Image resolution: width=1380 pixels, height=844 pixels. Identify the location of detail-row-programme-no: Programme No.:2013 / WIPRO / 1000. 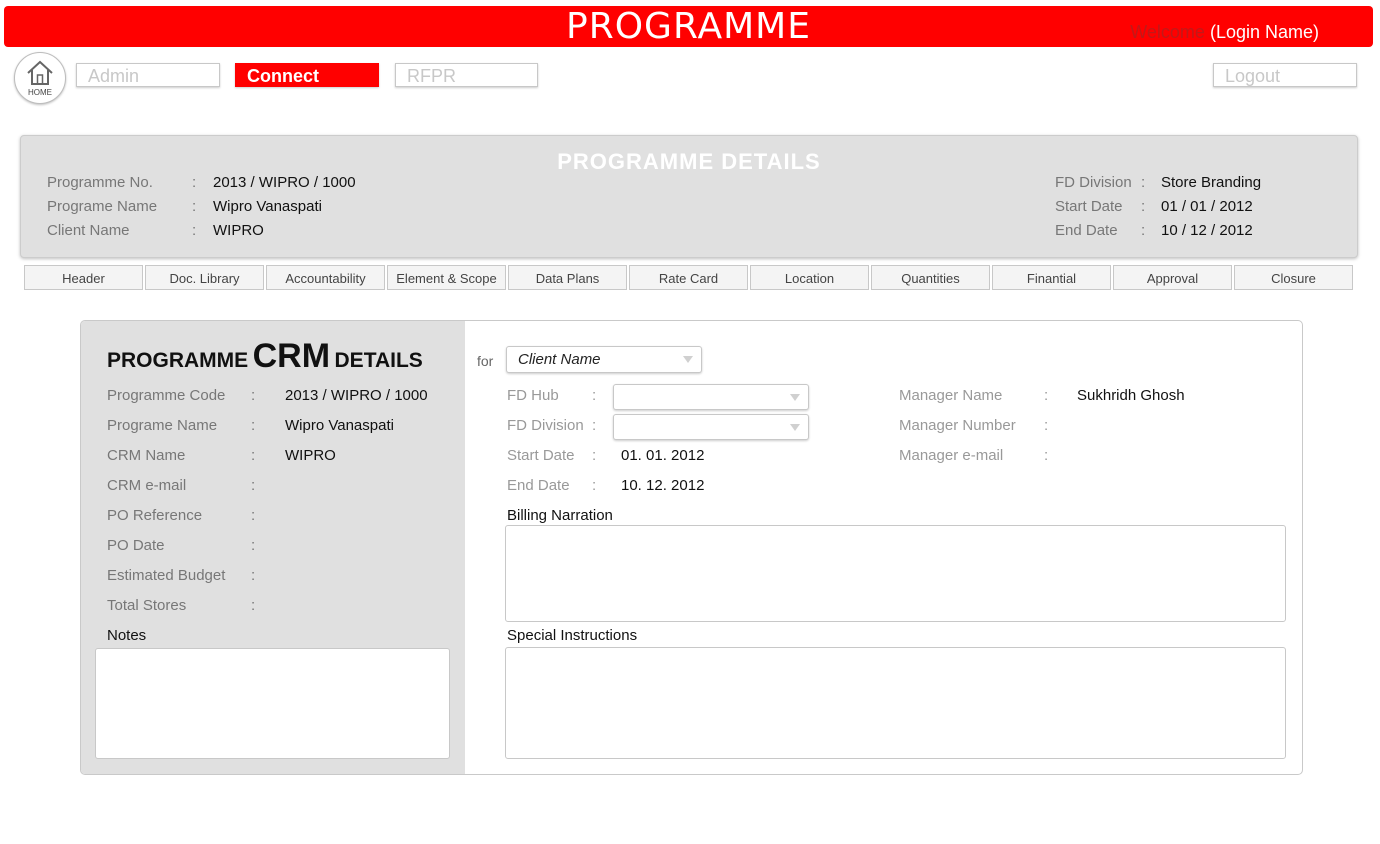
(201, 183).